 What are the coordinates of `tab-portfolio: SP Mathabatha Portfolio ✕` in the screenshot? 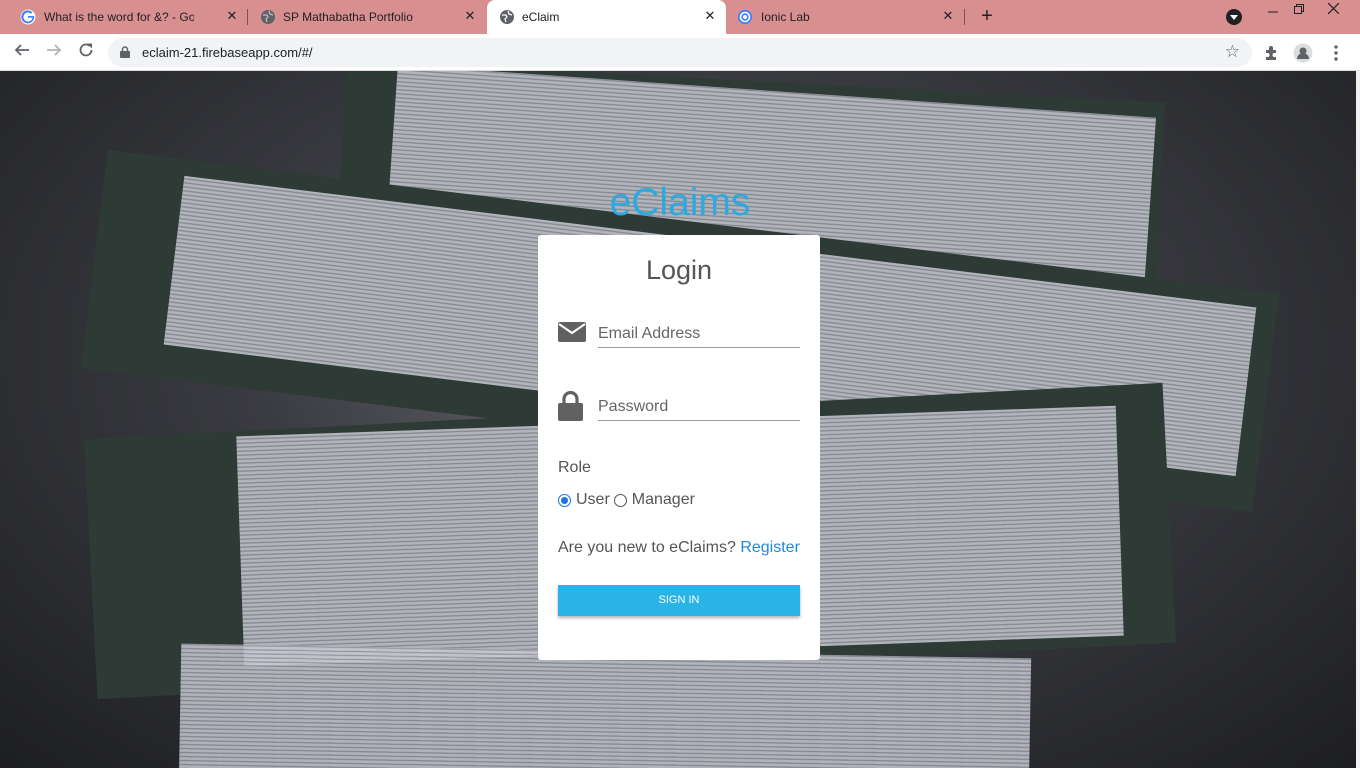 It's located at (367, 17).